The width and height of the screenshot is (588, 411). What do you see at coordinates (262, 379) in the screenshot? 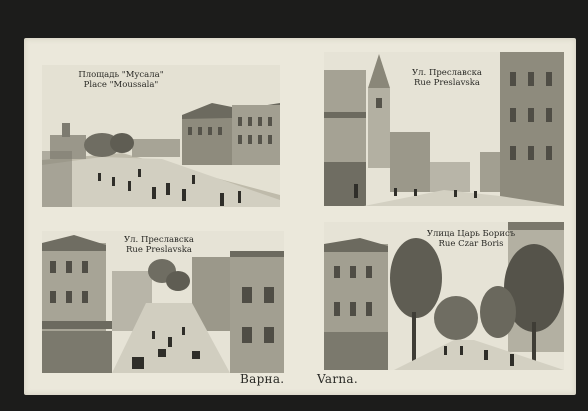
I see `footer-varna-bulgarian: Варна.` at bounding box center [262, 379].